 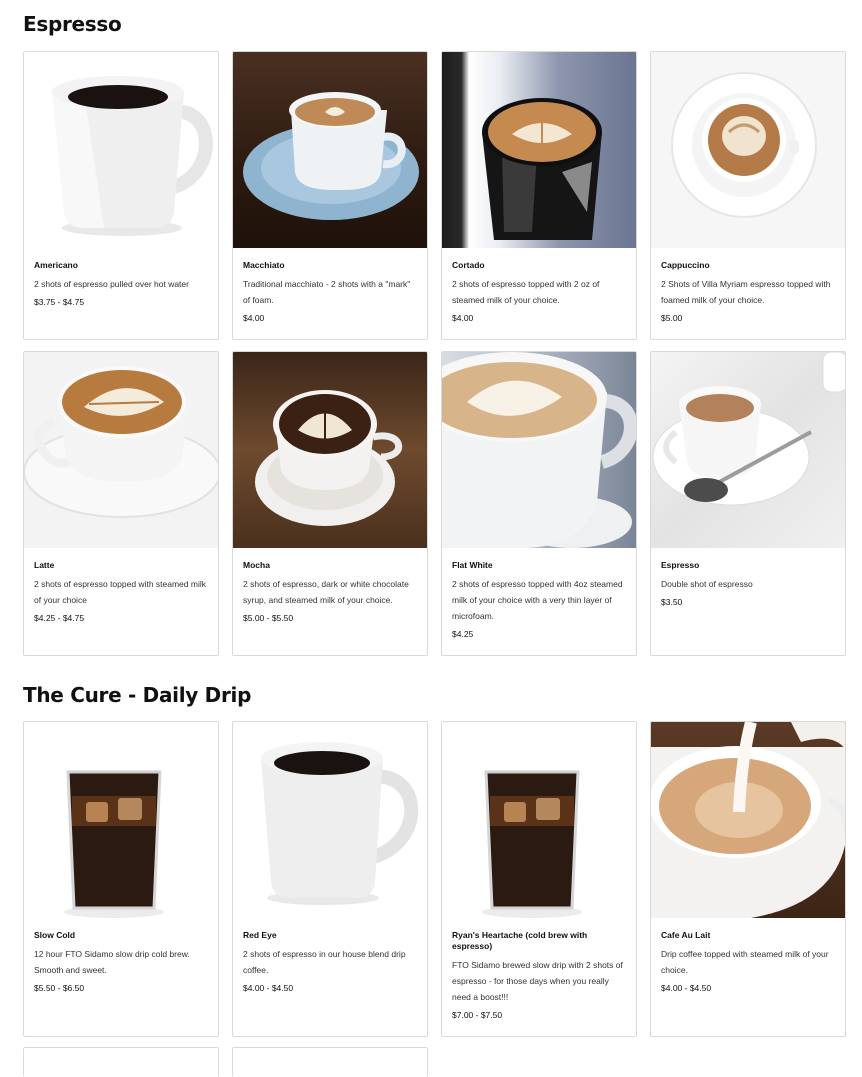 What do you see at coordinates (137, 695) in the screenshot?
I see `section-title-daily-drip: The Cure - Daily Drip` at bounding box center [137, 695].